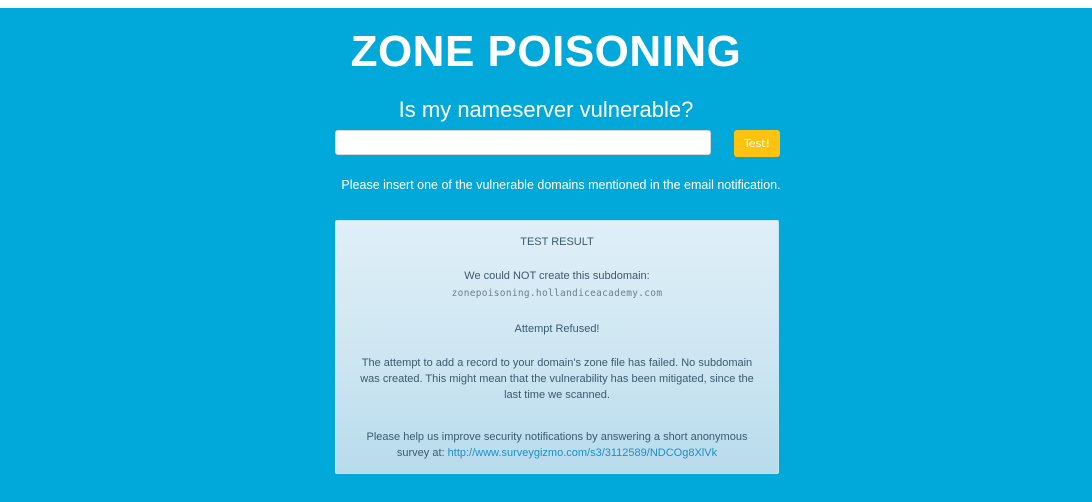 This screenshot has width=1092, height=502. Describe the element at coordinates (546, 51) in the screenshot. I see `page-title: ZONE POISONING` at that location.